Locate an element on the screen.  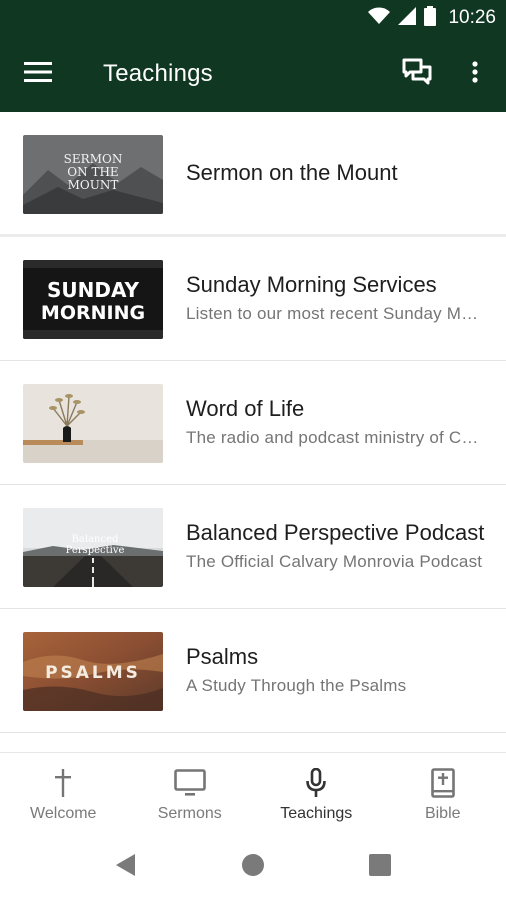
tab-sermons: Sermons is located at coordinates (190, 792).